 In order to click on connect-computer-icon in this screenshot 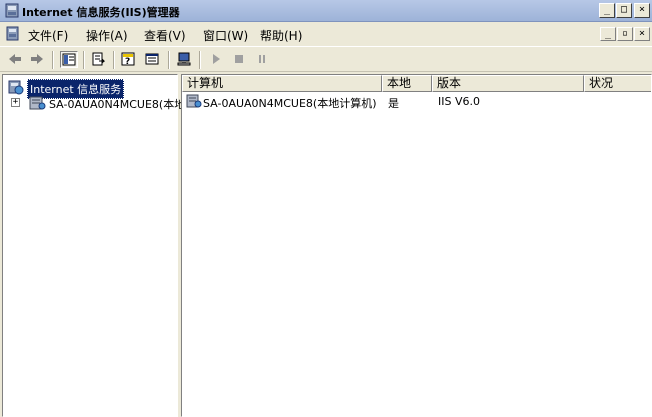, I will do `click(185, 59)`.